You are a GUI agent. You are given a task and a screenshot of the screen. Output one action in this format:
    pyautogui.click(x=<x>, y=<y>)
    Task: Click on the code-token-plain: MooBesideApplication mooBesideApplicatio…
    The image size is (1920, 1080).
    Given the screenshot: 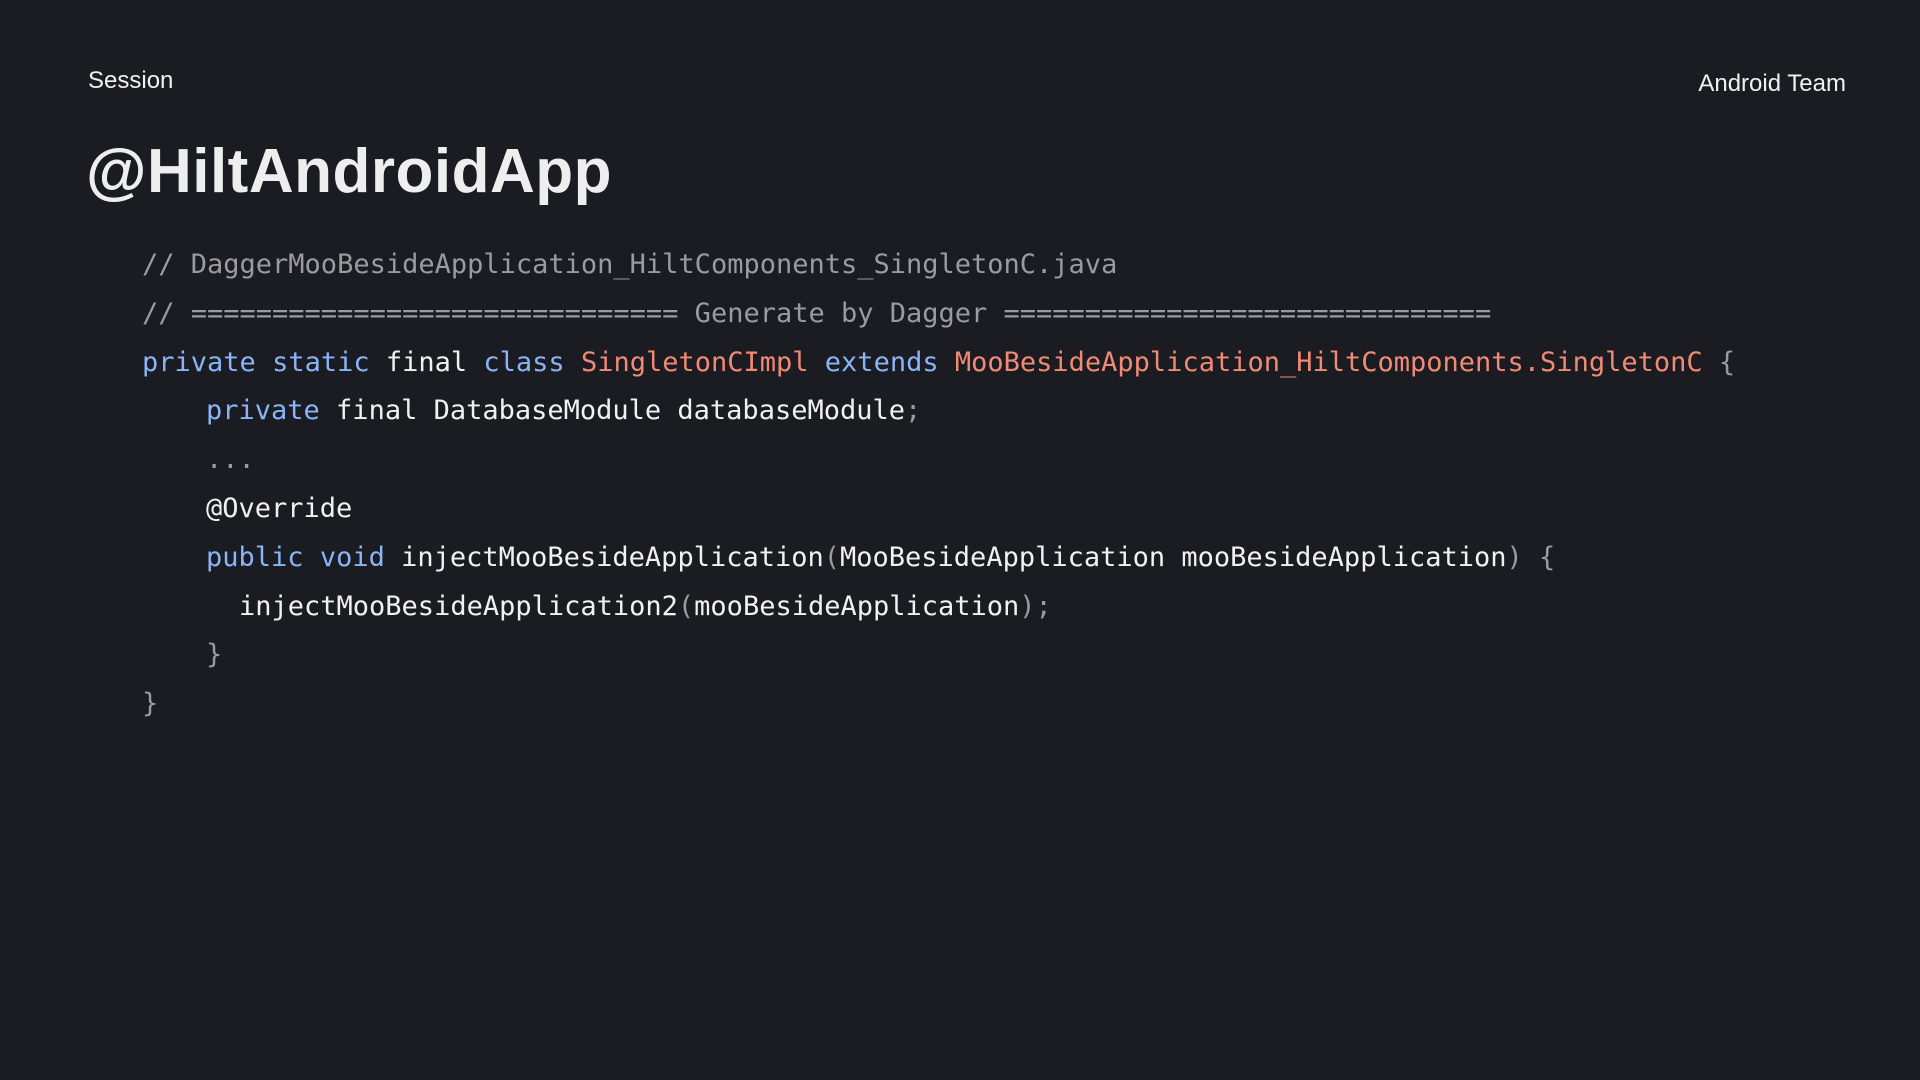 What is the action you would take?
    pyautogui.click(x=1173, y=557)
    